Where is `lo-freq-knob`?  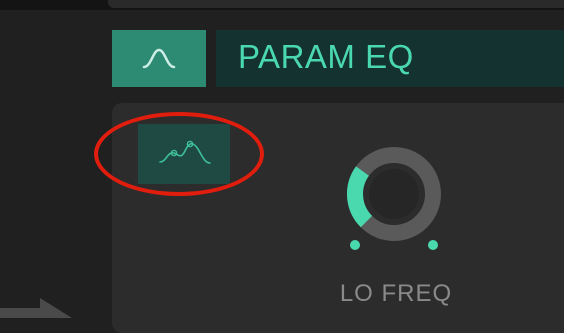 lo-freq-knob is located at coordinates (394, 197).